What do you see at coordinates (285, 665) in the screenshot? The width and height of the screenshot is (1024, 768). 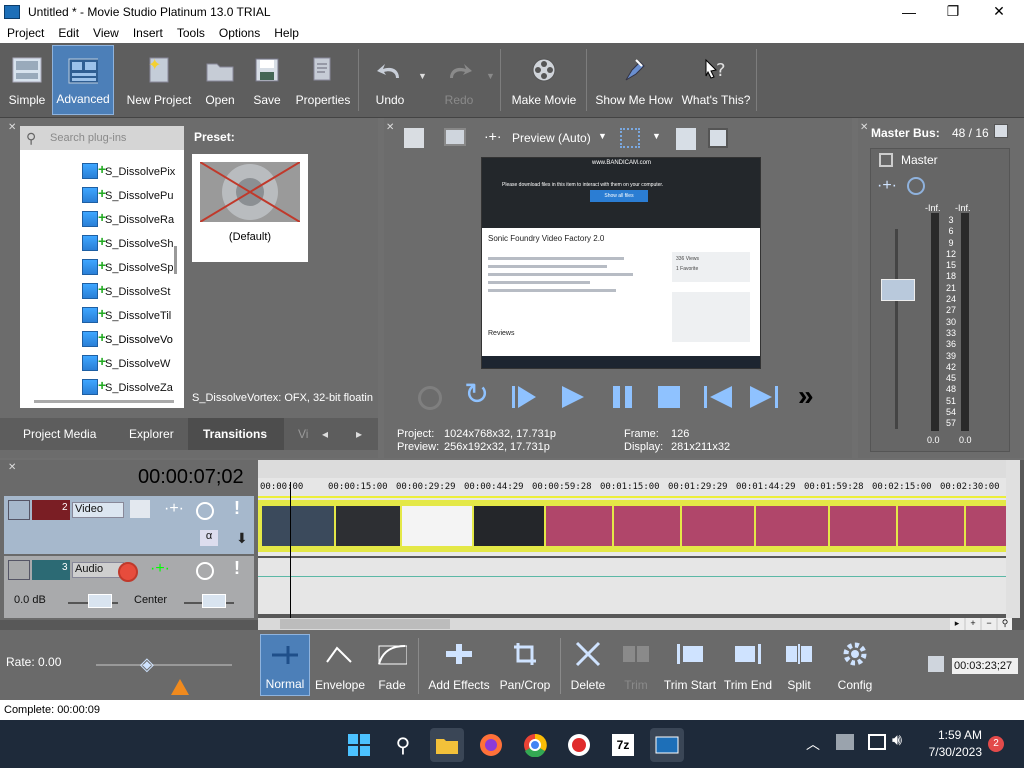 I see `normal-edit-tool: Normal` at bounding box center [285, 665].